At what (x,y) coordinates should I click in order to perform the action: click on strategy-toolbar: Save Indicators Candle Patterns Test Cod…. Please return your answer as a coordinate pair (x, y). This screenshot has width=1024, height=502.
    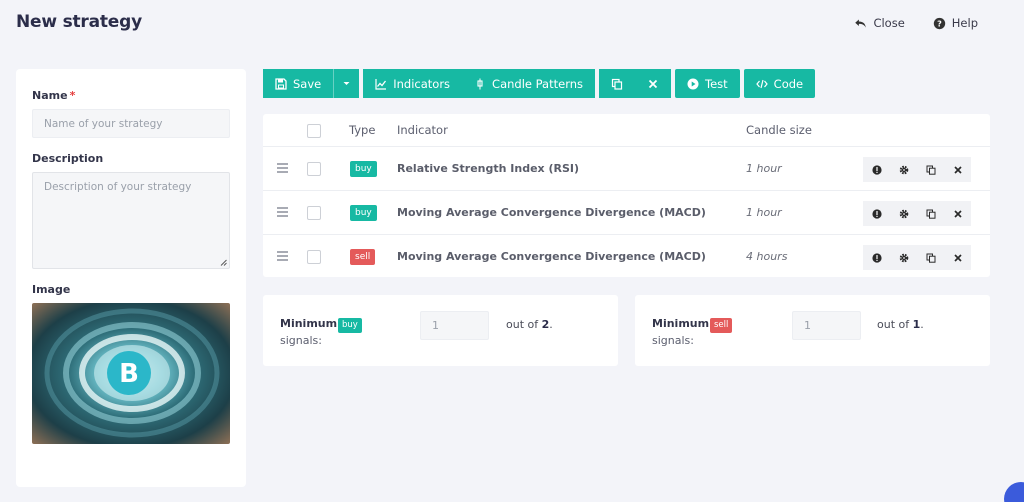
    Looking at the image, I should click on (539, 83).